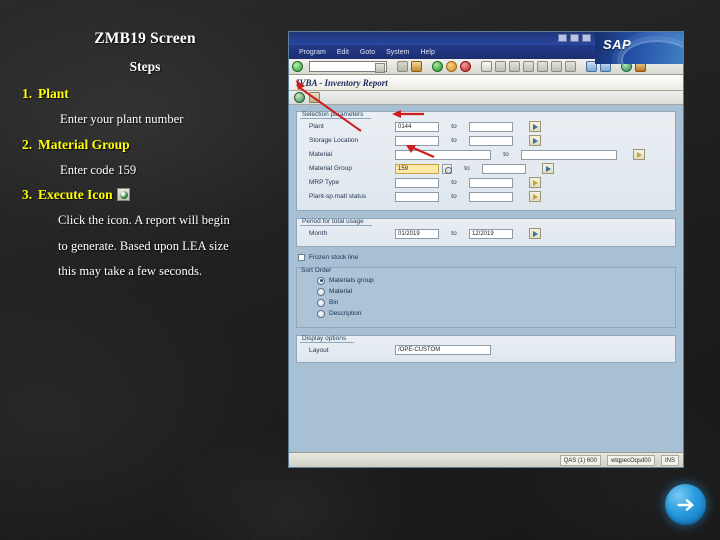  I want to click on previous-page-icon, so click(542, 66).